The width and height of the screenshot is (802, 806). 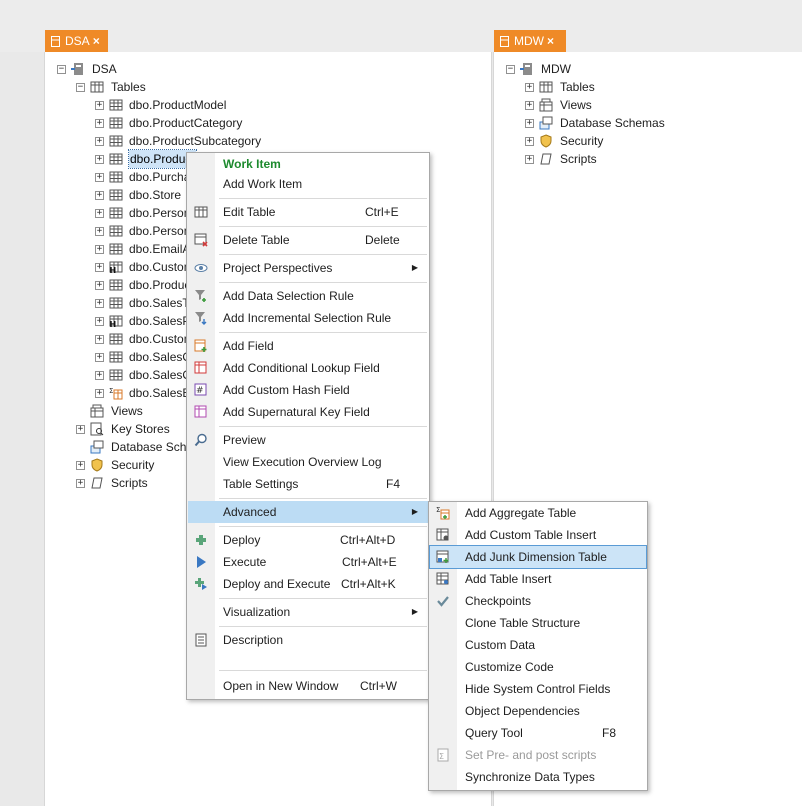 I want to click on menu-item-deploy-and-execute: Deploy and Execute Ctrl+Alt+K, so click(x=308, y=584).